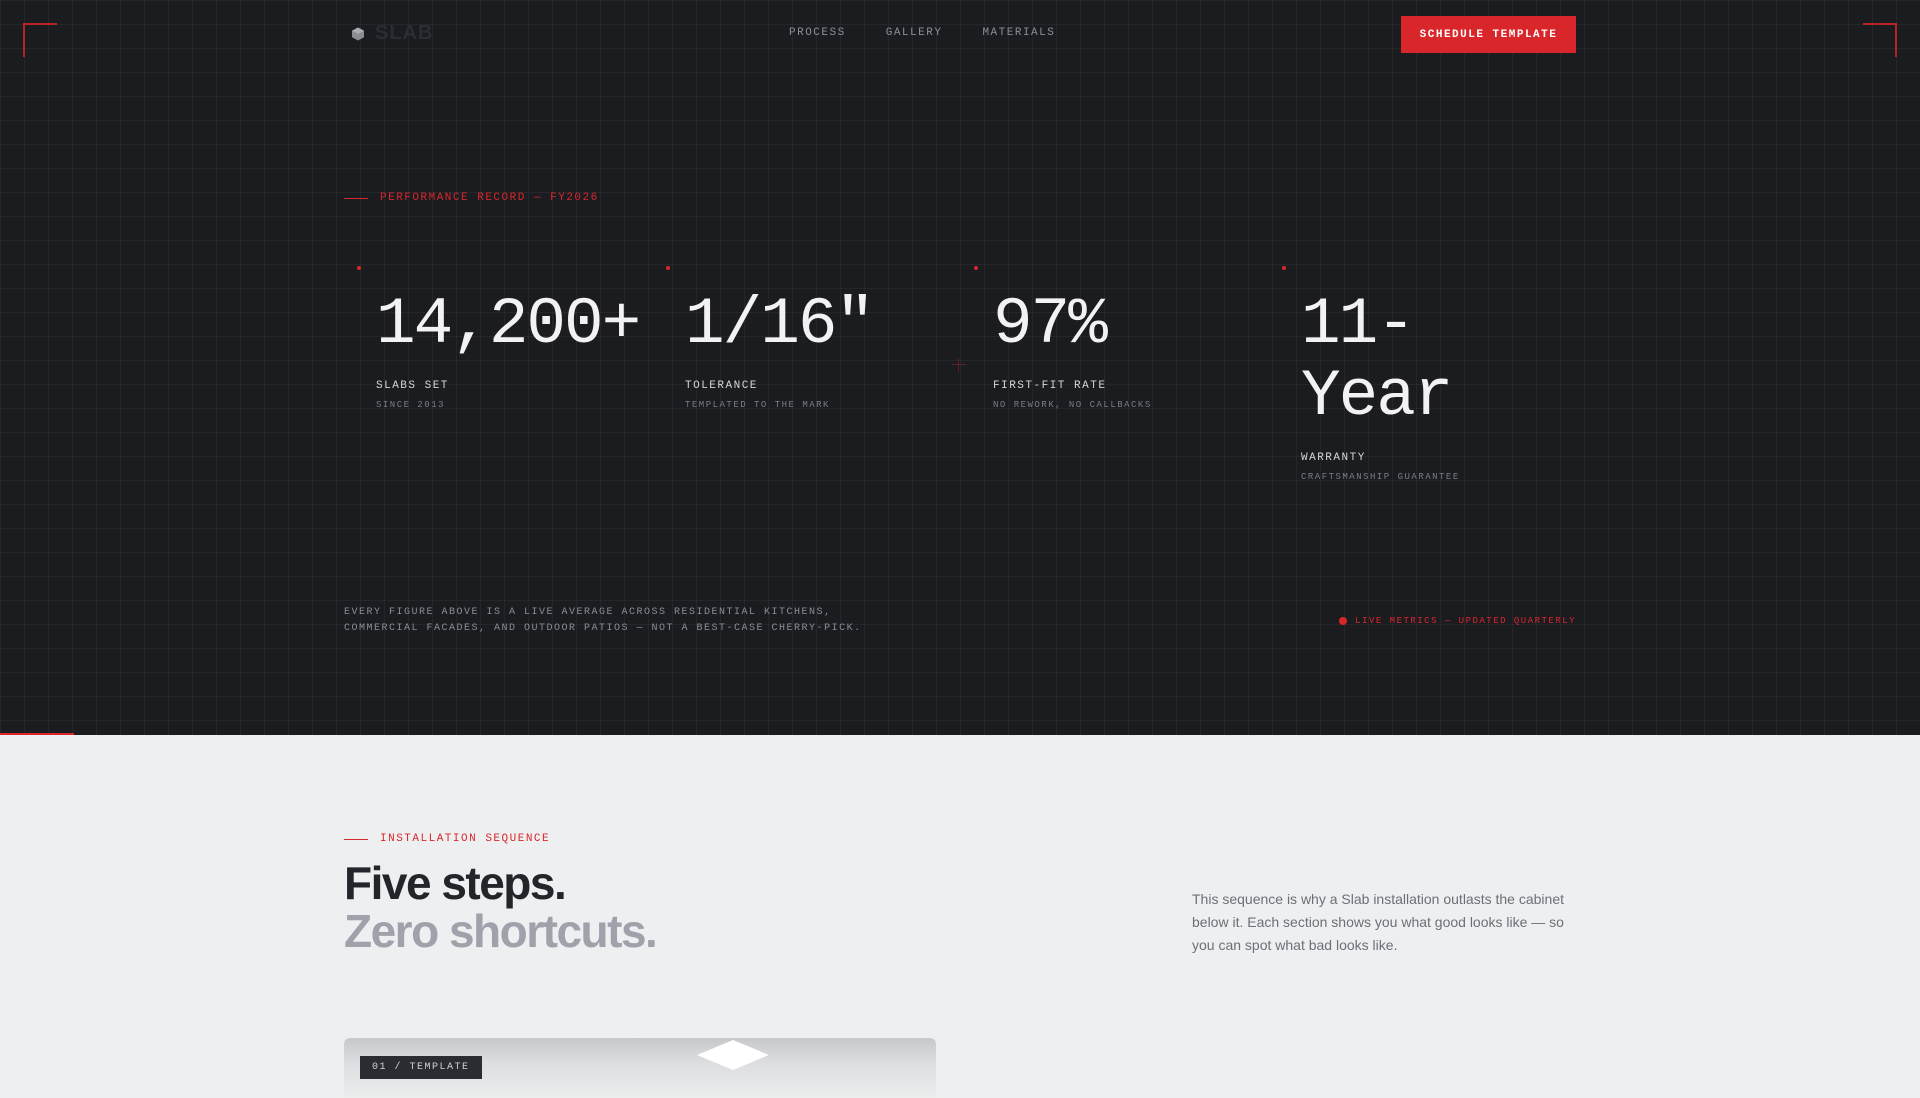 This screenshot has height=1098, width=1920. I want to click on stat-label: WARRANTY, so click(1333, 458).